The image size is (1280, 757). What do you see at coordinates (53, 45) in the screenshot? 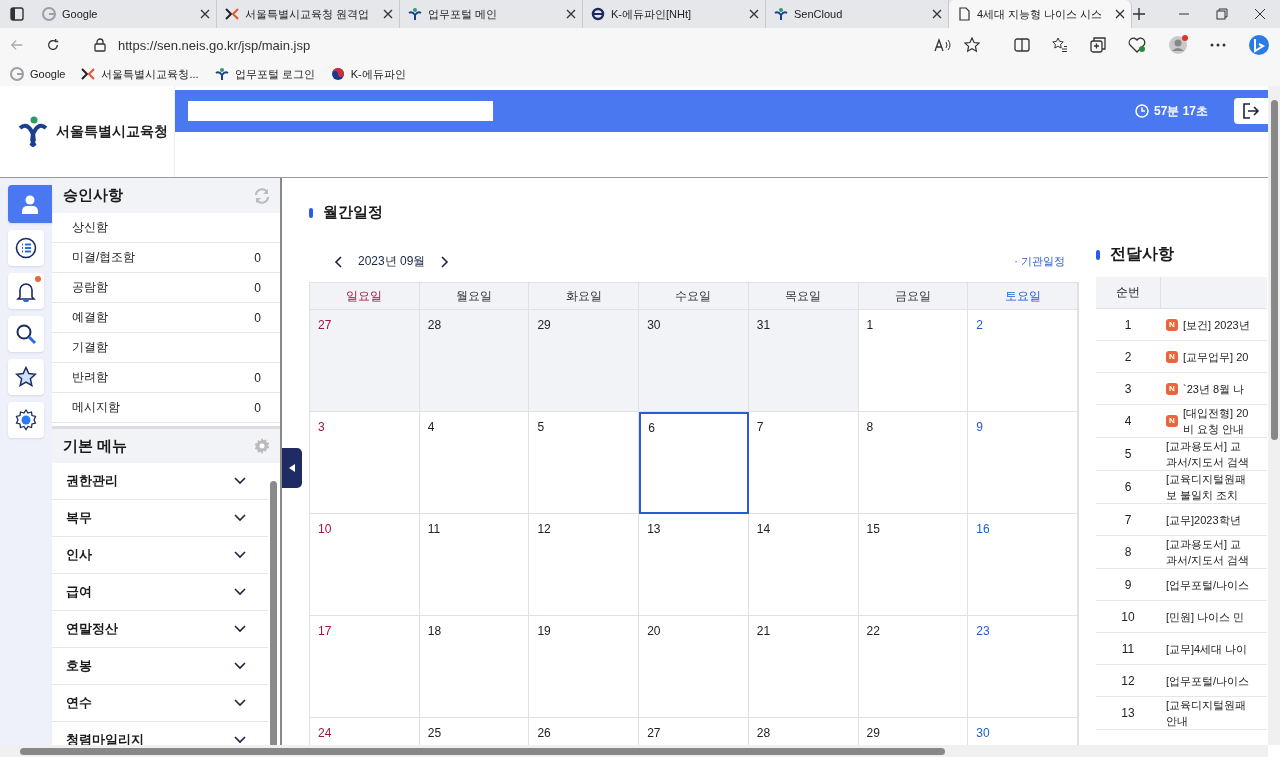
I see `reload-icon` at bounding box center [53, 45].